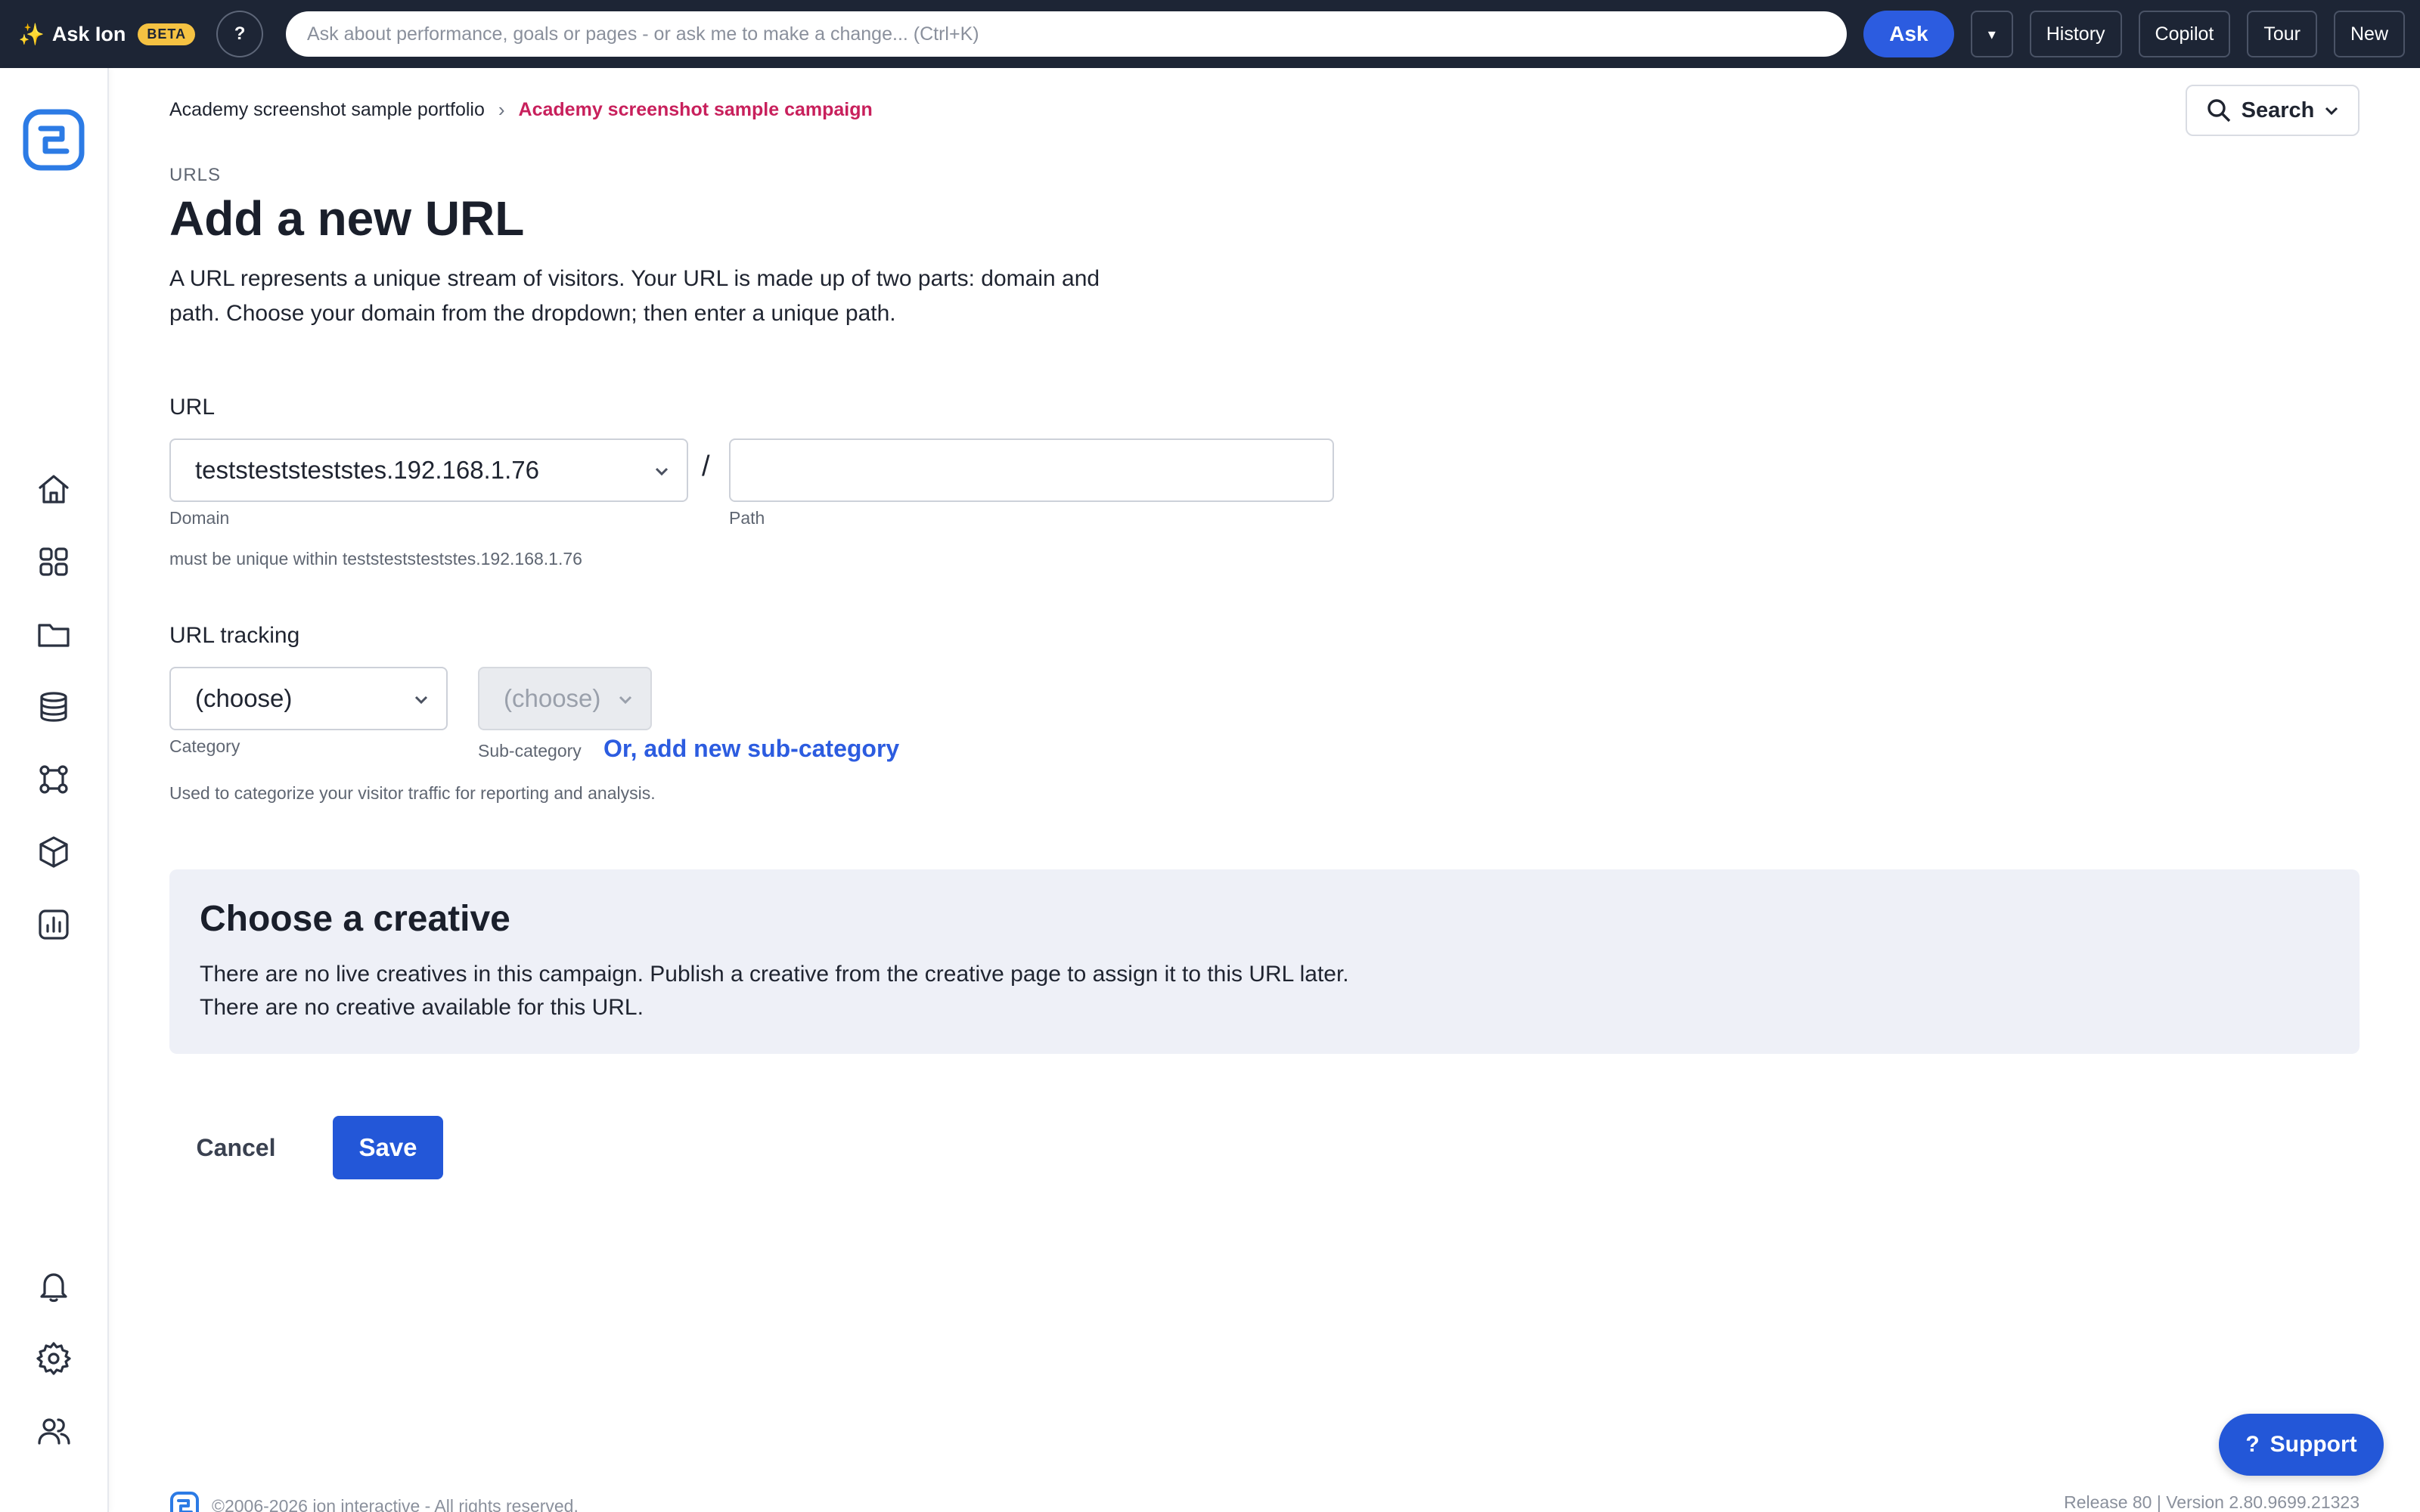 Image resolution: width=2420 pixels, height=1512 pixels. What do you see at coordinates (53, 706) in the screenshot?
I see `database-icon` at bounding box center [53, 706].